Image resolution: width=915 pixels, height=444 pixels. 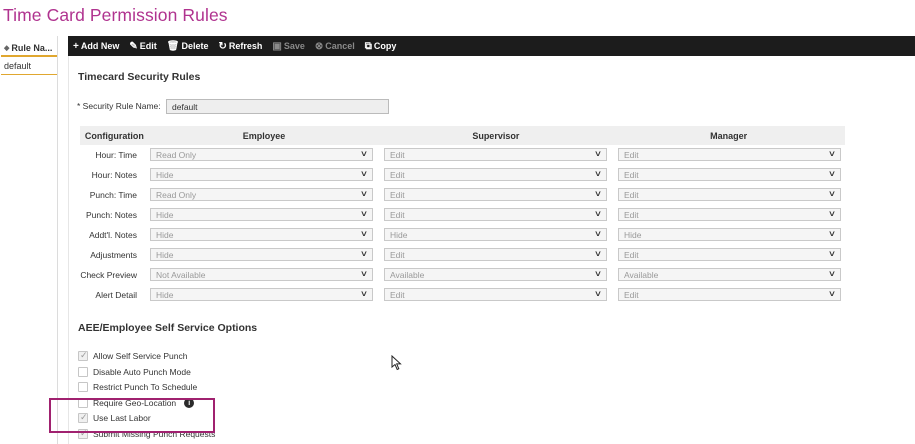 I want to click on copy-button: ⧉ Copy, so click(x=381, y=46).